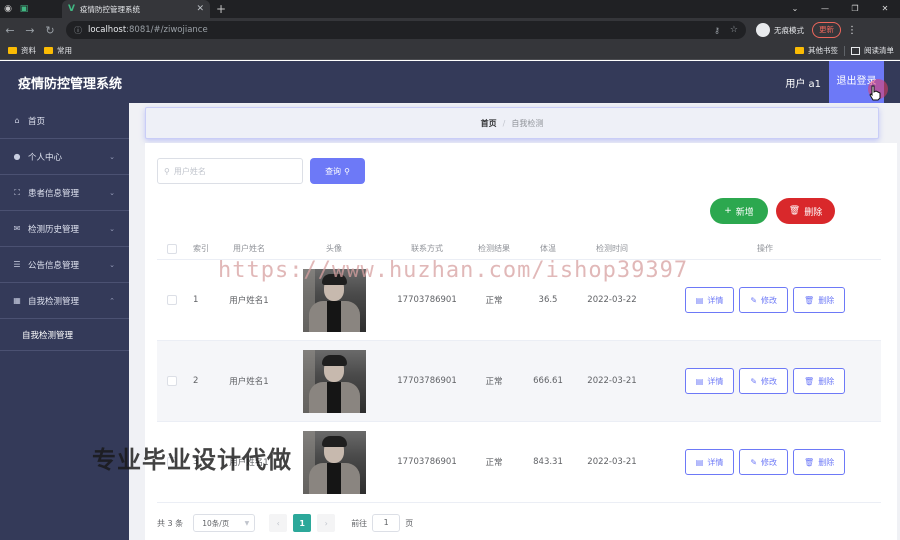  What do you see at coordinates (612, 300) in the screenshot?
I see `cell-time: 2022-03-22` at bounding box center [612, 300].